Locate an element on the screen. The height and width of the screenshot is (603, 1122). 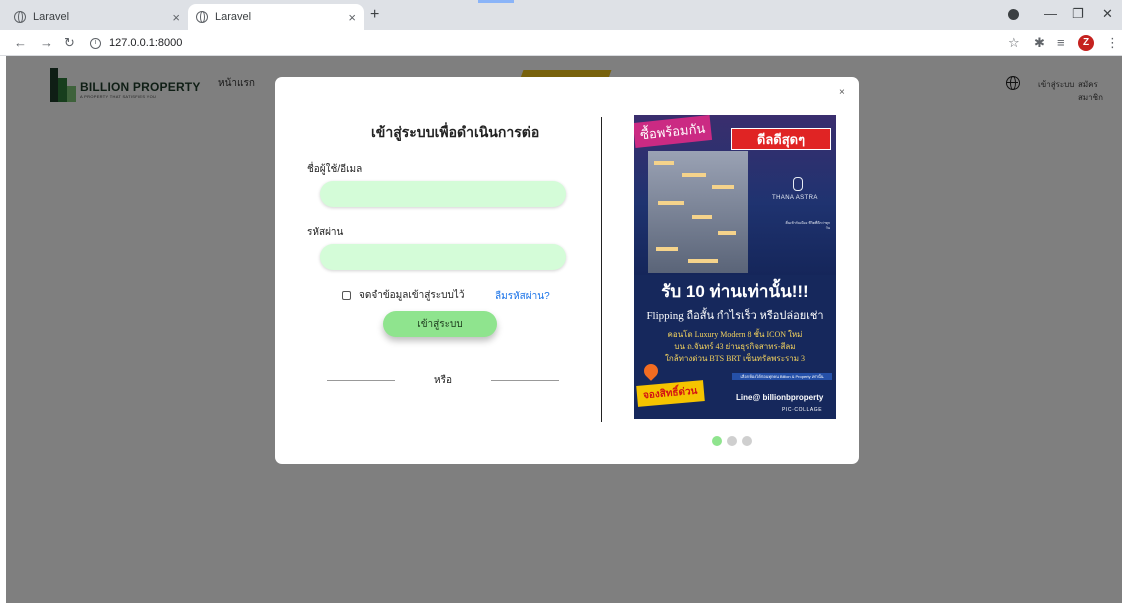
or-divider-right is located at coordinates (525, 380).